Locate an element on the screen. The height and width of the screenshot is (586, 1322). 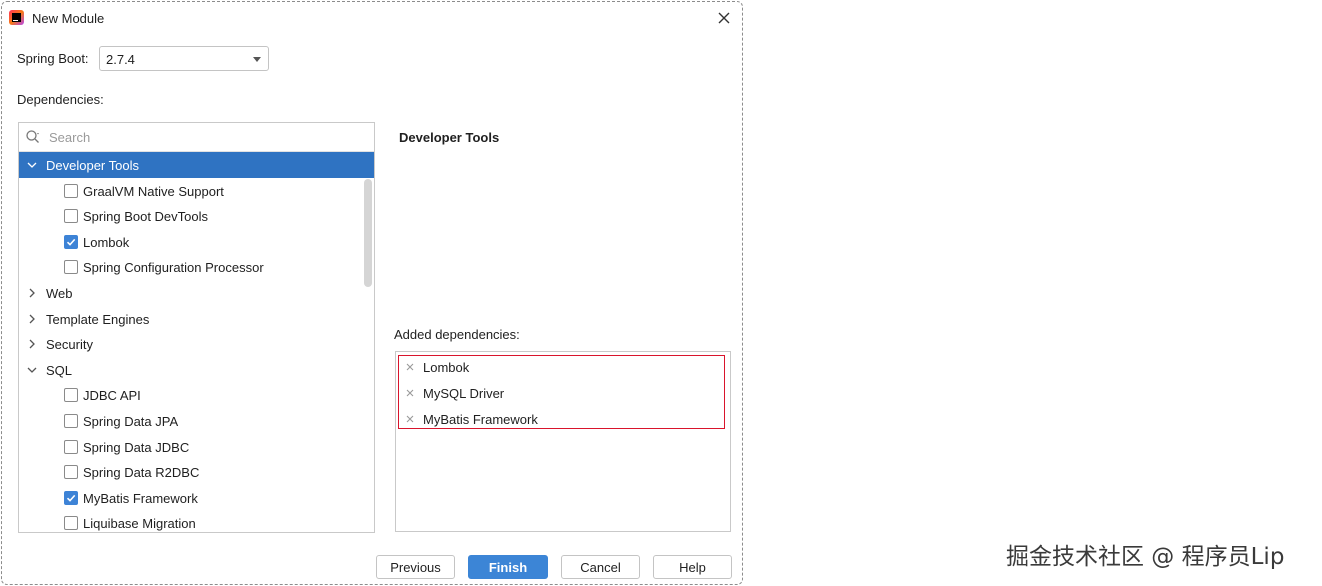
dependency-item-label: GraalVM Native Support is located at coordinates (153, 191).